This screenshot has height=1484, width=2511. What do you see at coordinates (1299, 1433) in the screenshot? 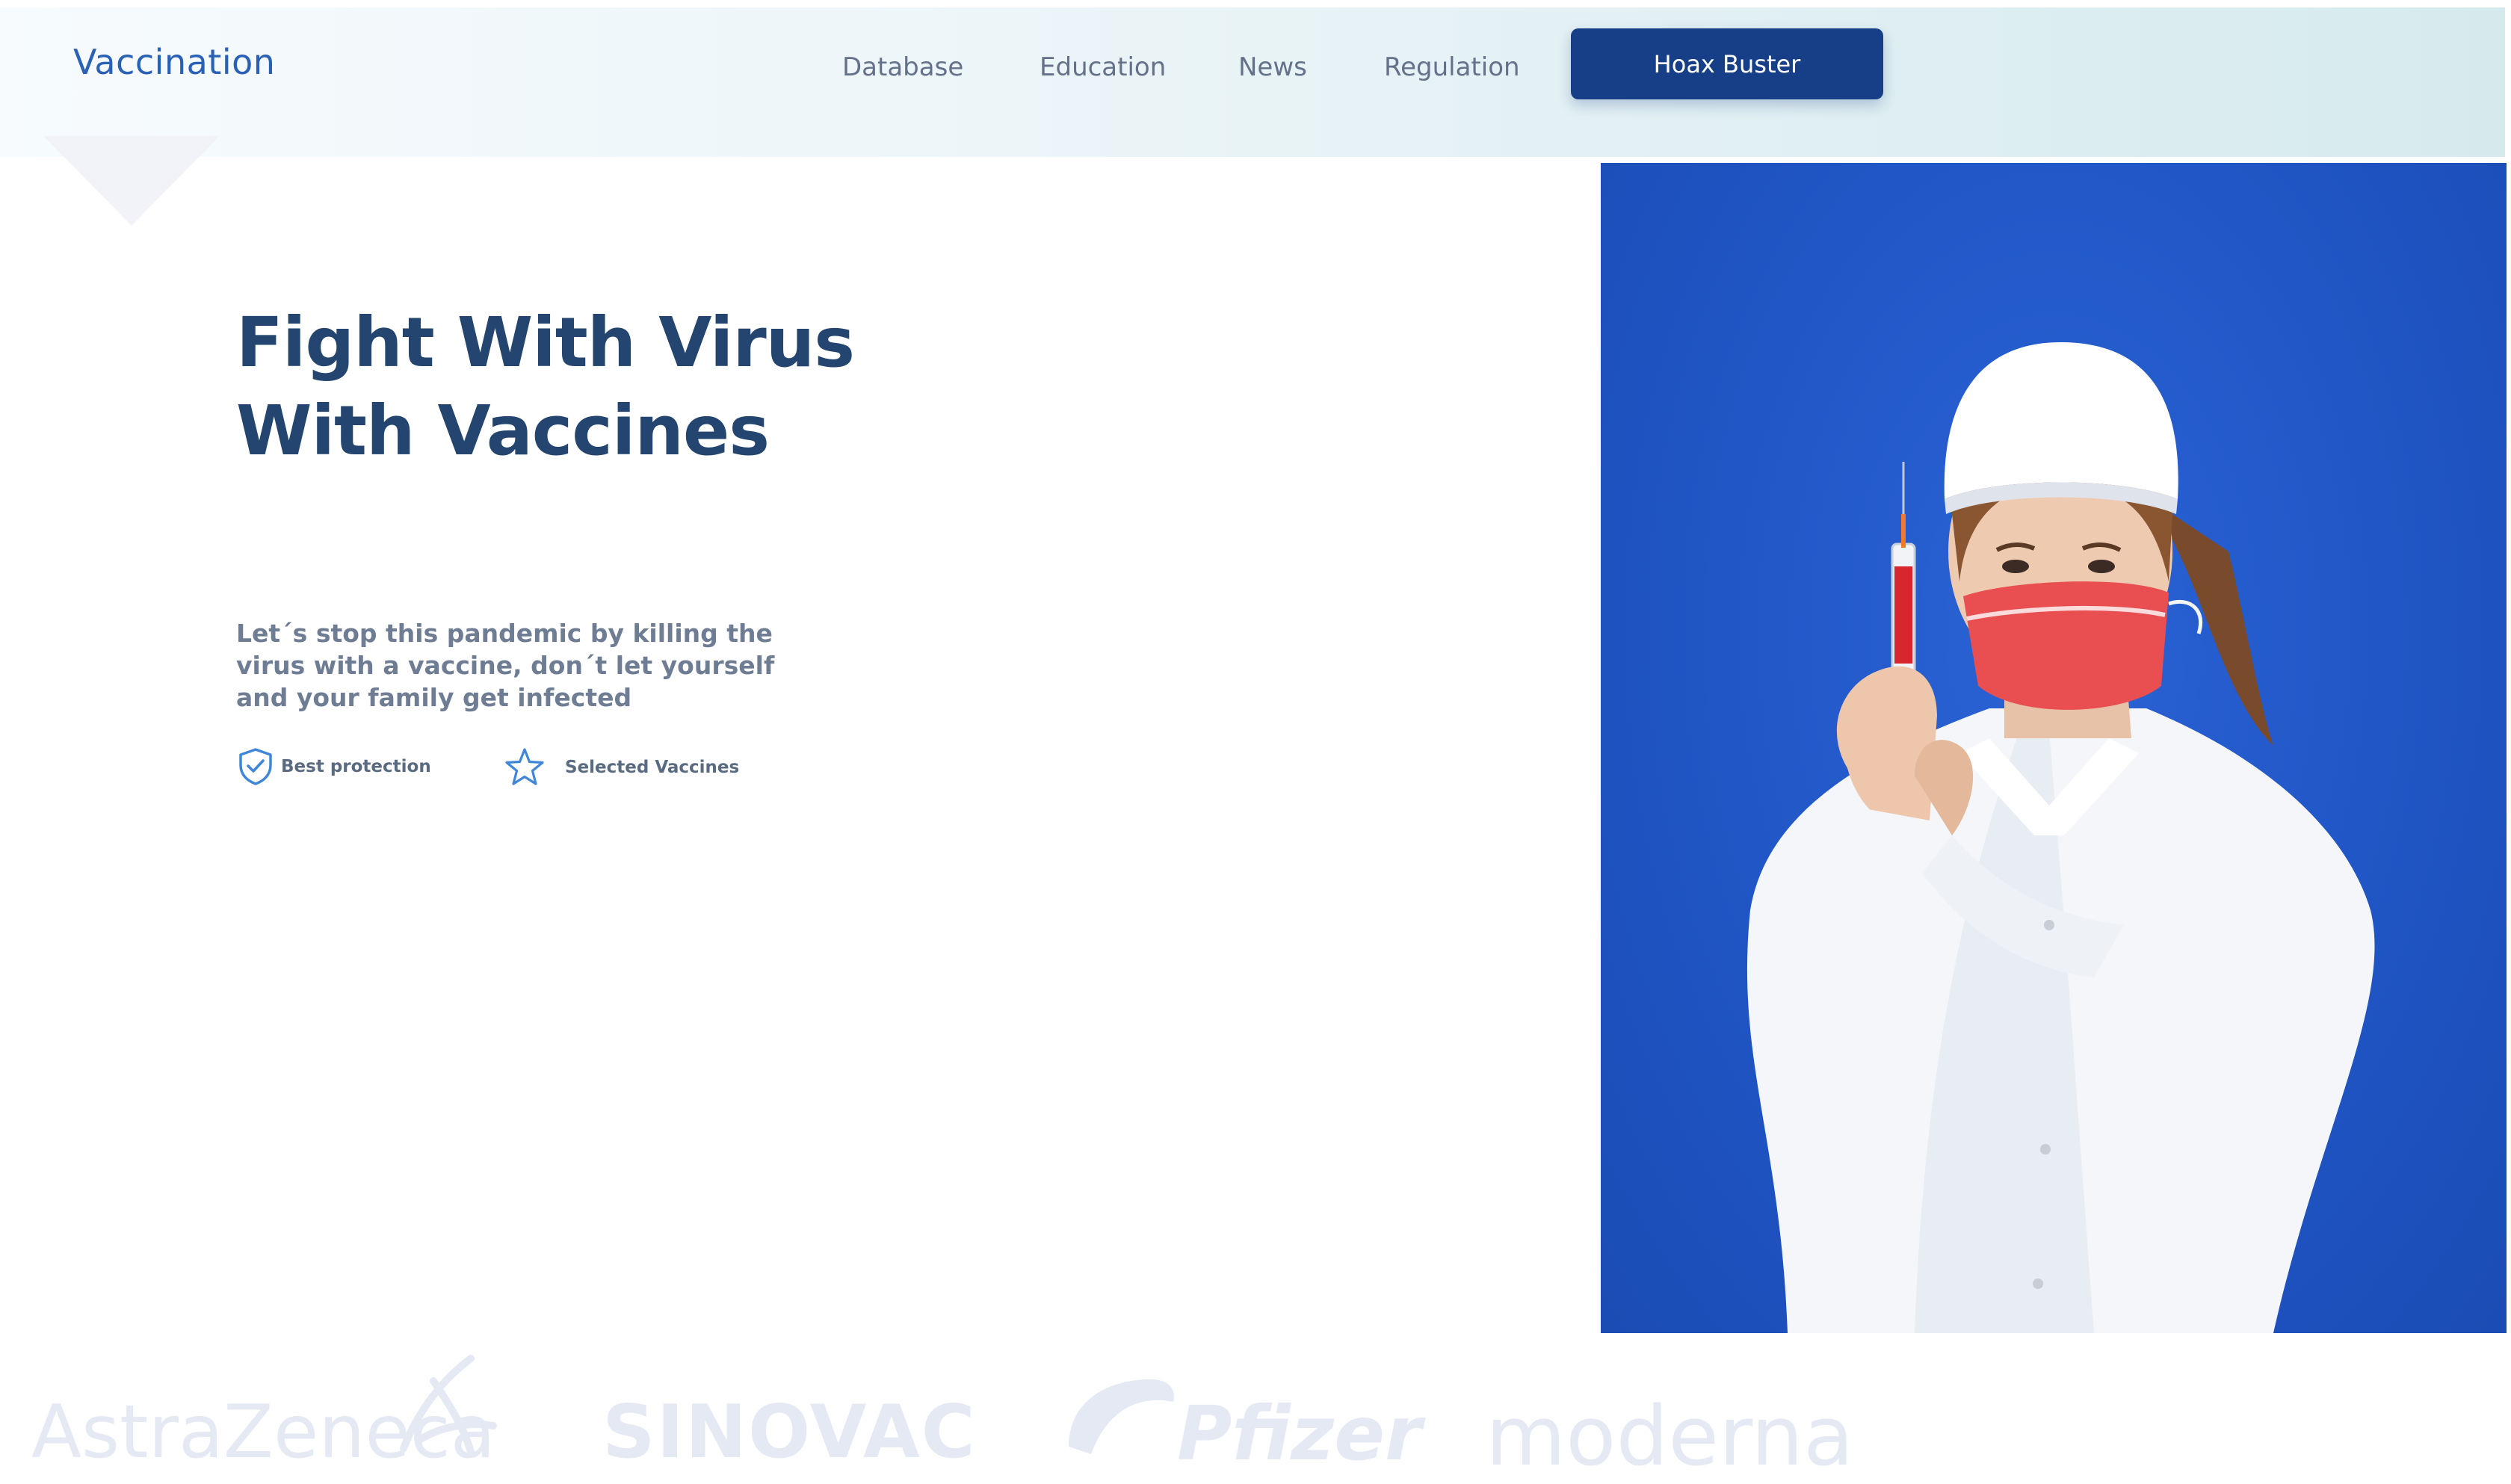
I see `partner-logo-pfizer: Pfizer` at bounding box center [1299, 1433].